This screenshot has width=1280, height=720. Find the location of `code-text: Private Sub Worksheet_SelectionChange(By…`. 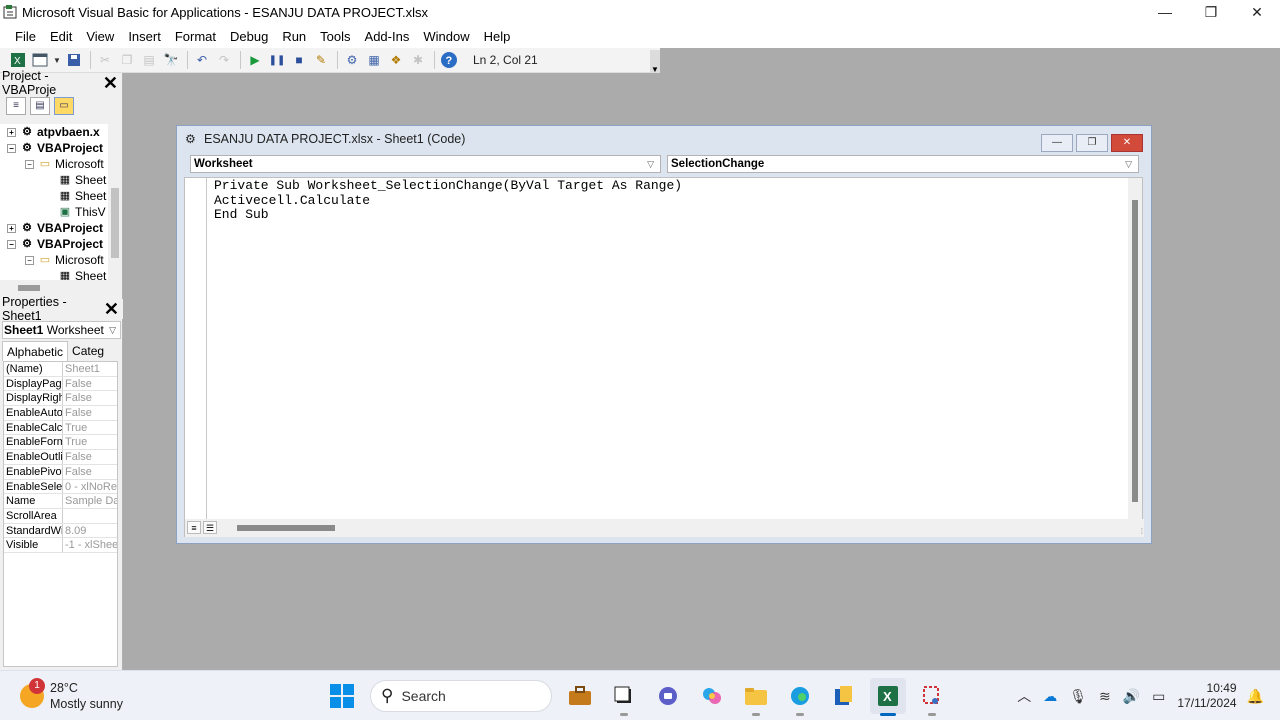

code-text: Private Sub Worksheet_SelectionChange(By… is located at coordinates (448, 200).